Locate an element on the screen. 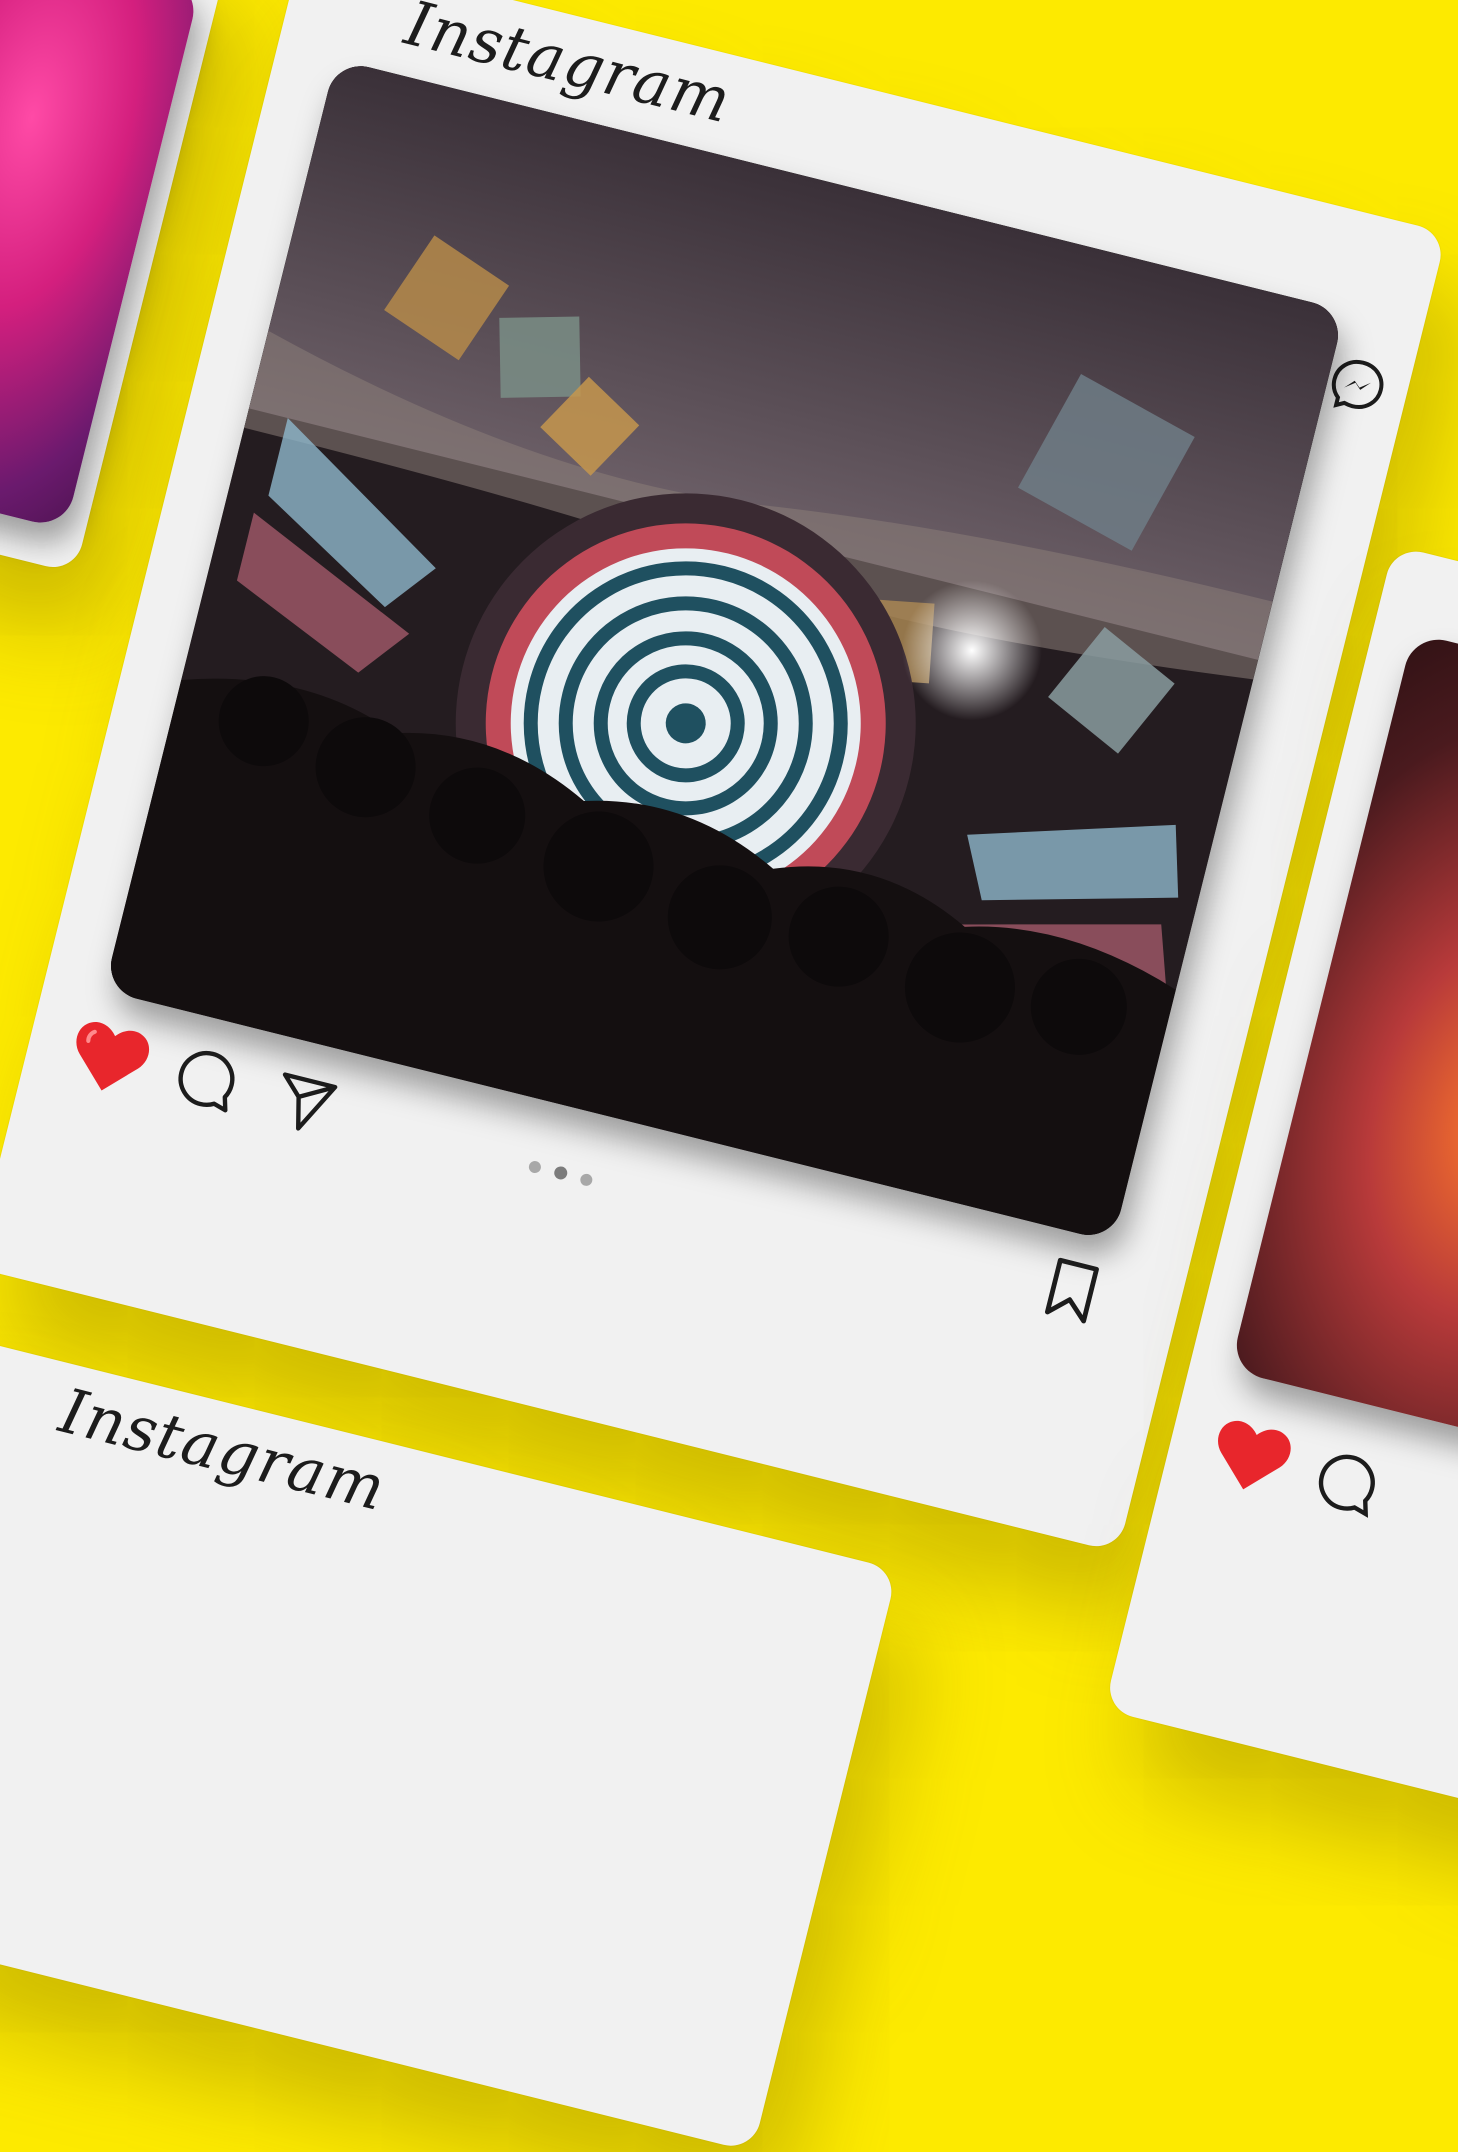 The width and height of the screenshot is (1458, 2152). carousel-dot-active is located at coordinates (560, 1173).